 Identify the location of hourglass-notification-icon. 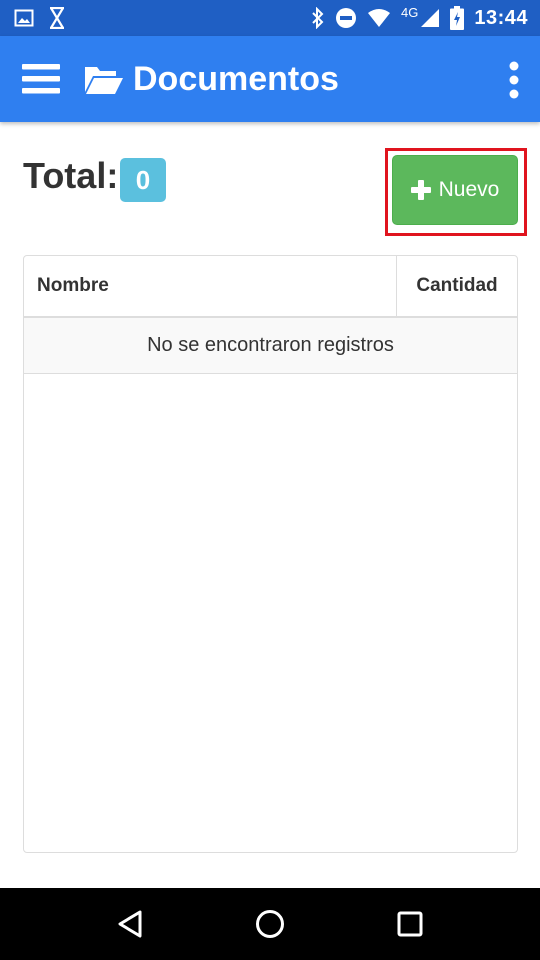
(57, 18).